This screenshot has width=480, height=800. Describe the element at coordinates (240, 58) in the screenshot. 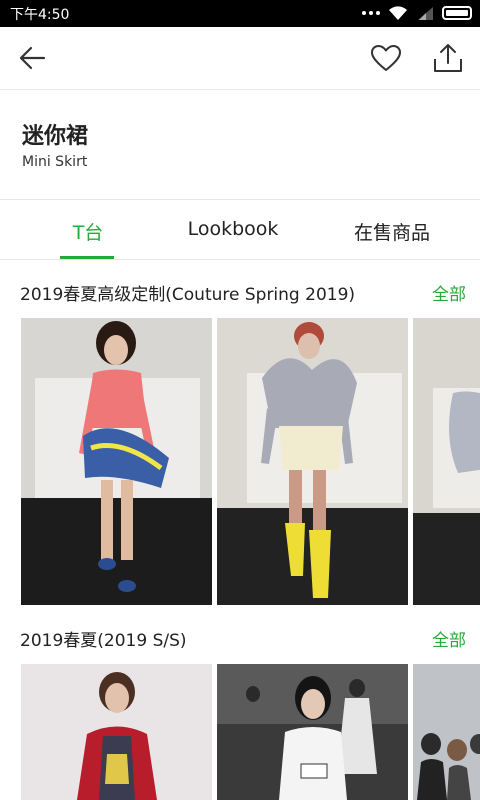

I see `toolbar` at that location.